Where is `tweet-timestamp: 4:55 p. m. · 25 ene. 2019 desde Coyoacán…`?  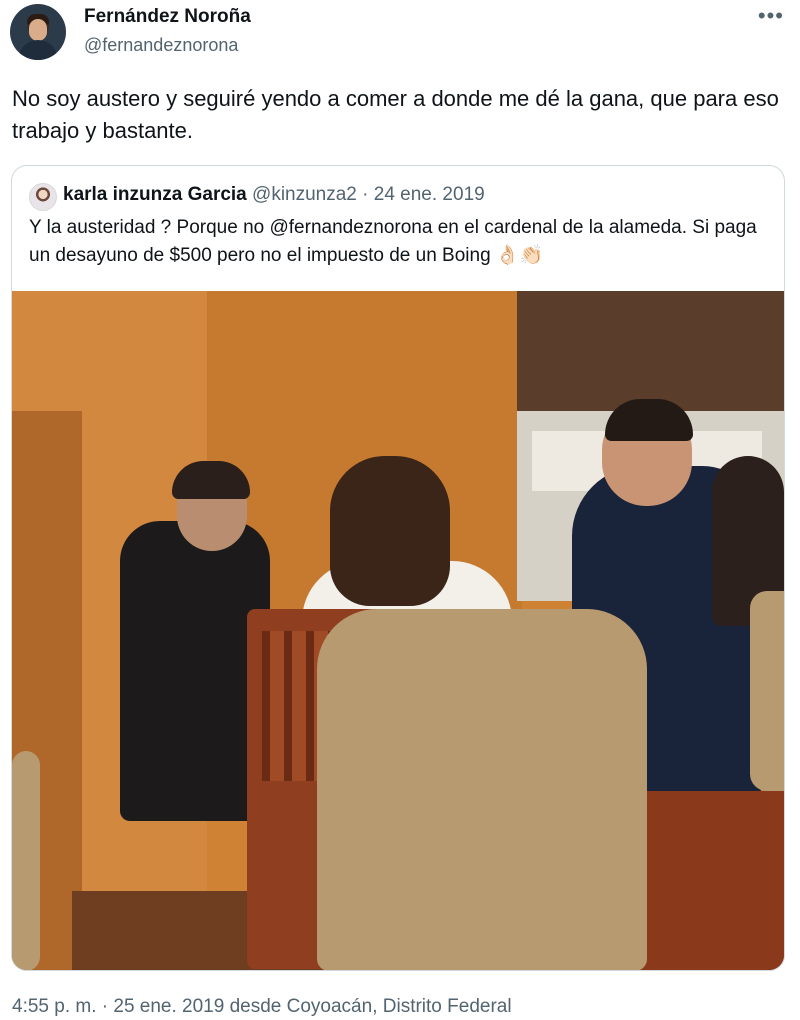
tweet-timestamp: 4:55 p. m. · 25 ene. 2019 desde Coyoacán… is located at coordinates (262, 1007).